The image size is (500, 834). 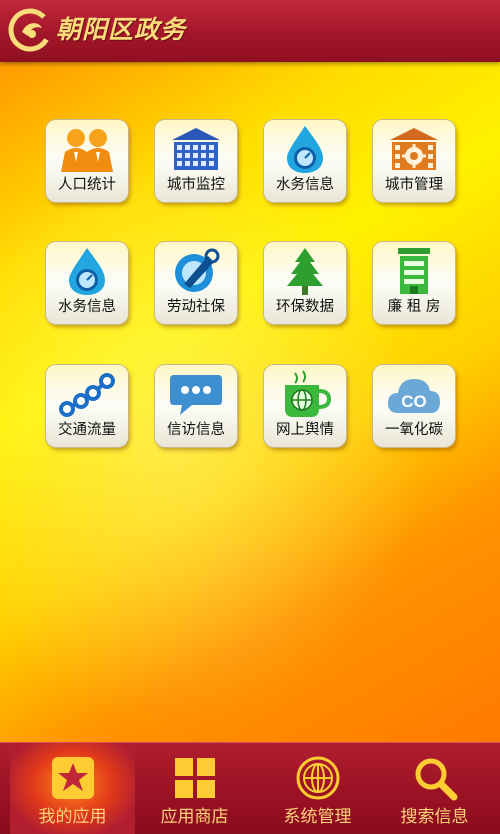 I want to click on app-tile-environment-data: 环保数据, so click(x=305, y=283).